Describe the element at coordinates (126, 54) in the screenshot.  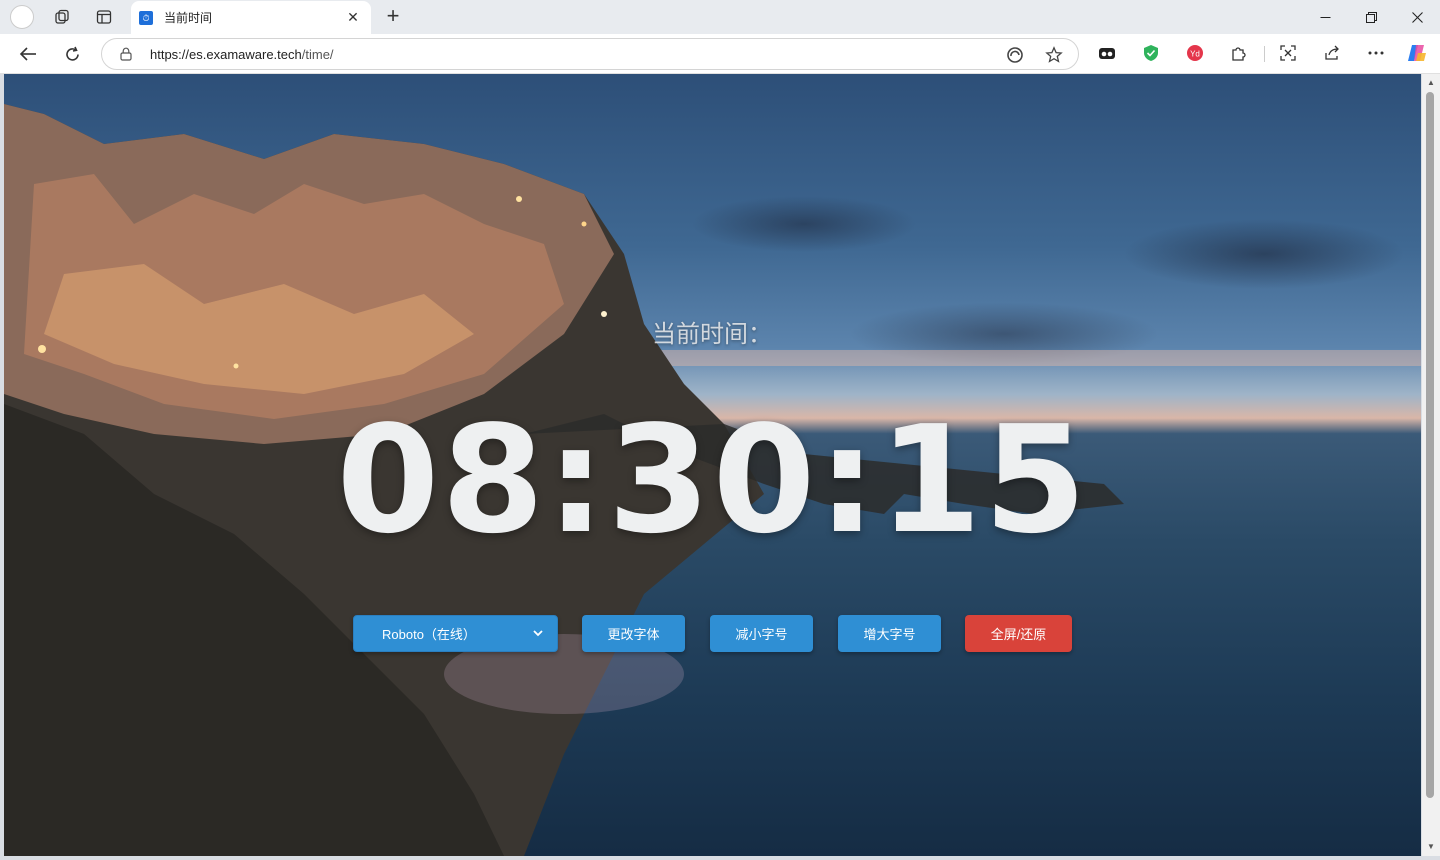
I see `lock-icon` at that location.